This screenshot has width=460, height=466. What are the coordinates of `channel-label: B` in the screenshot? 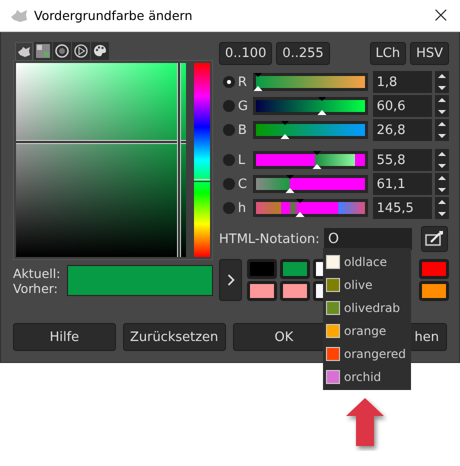 It's located at (243, 130).